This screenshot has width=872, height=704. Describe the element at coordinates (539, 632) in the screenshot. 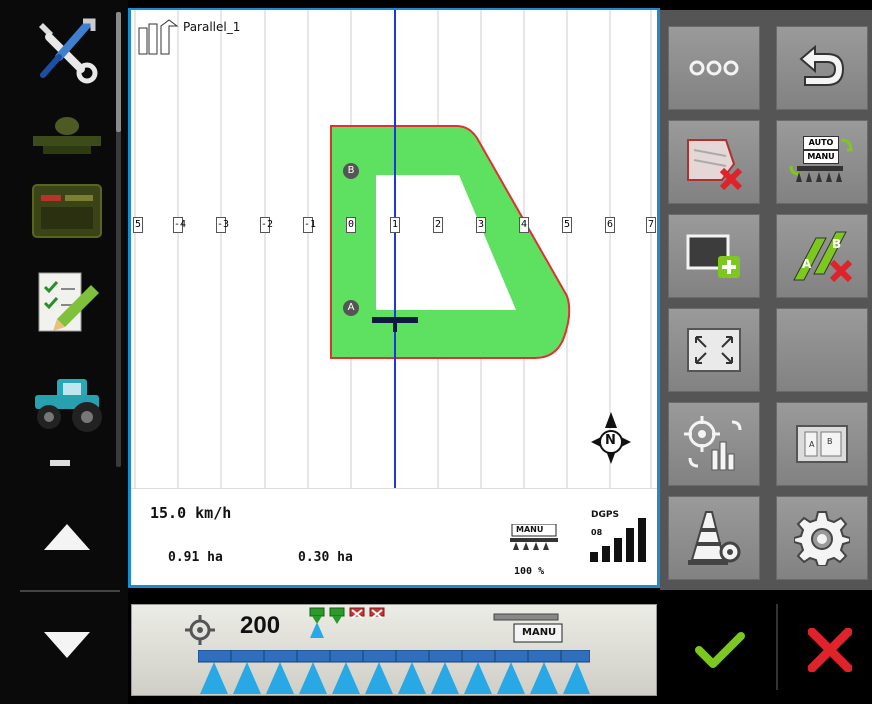

I see `boom-mode-label: MANU` at that location.